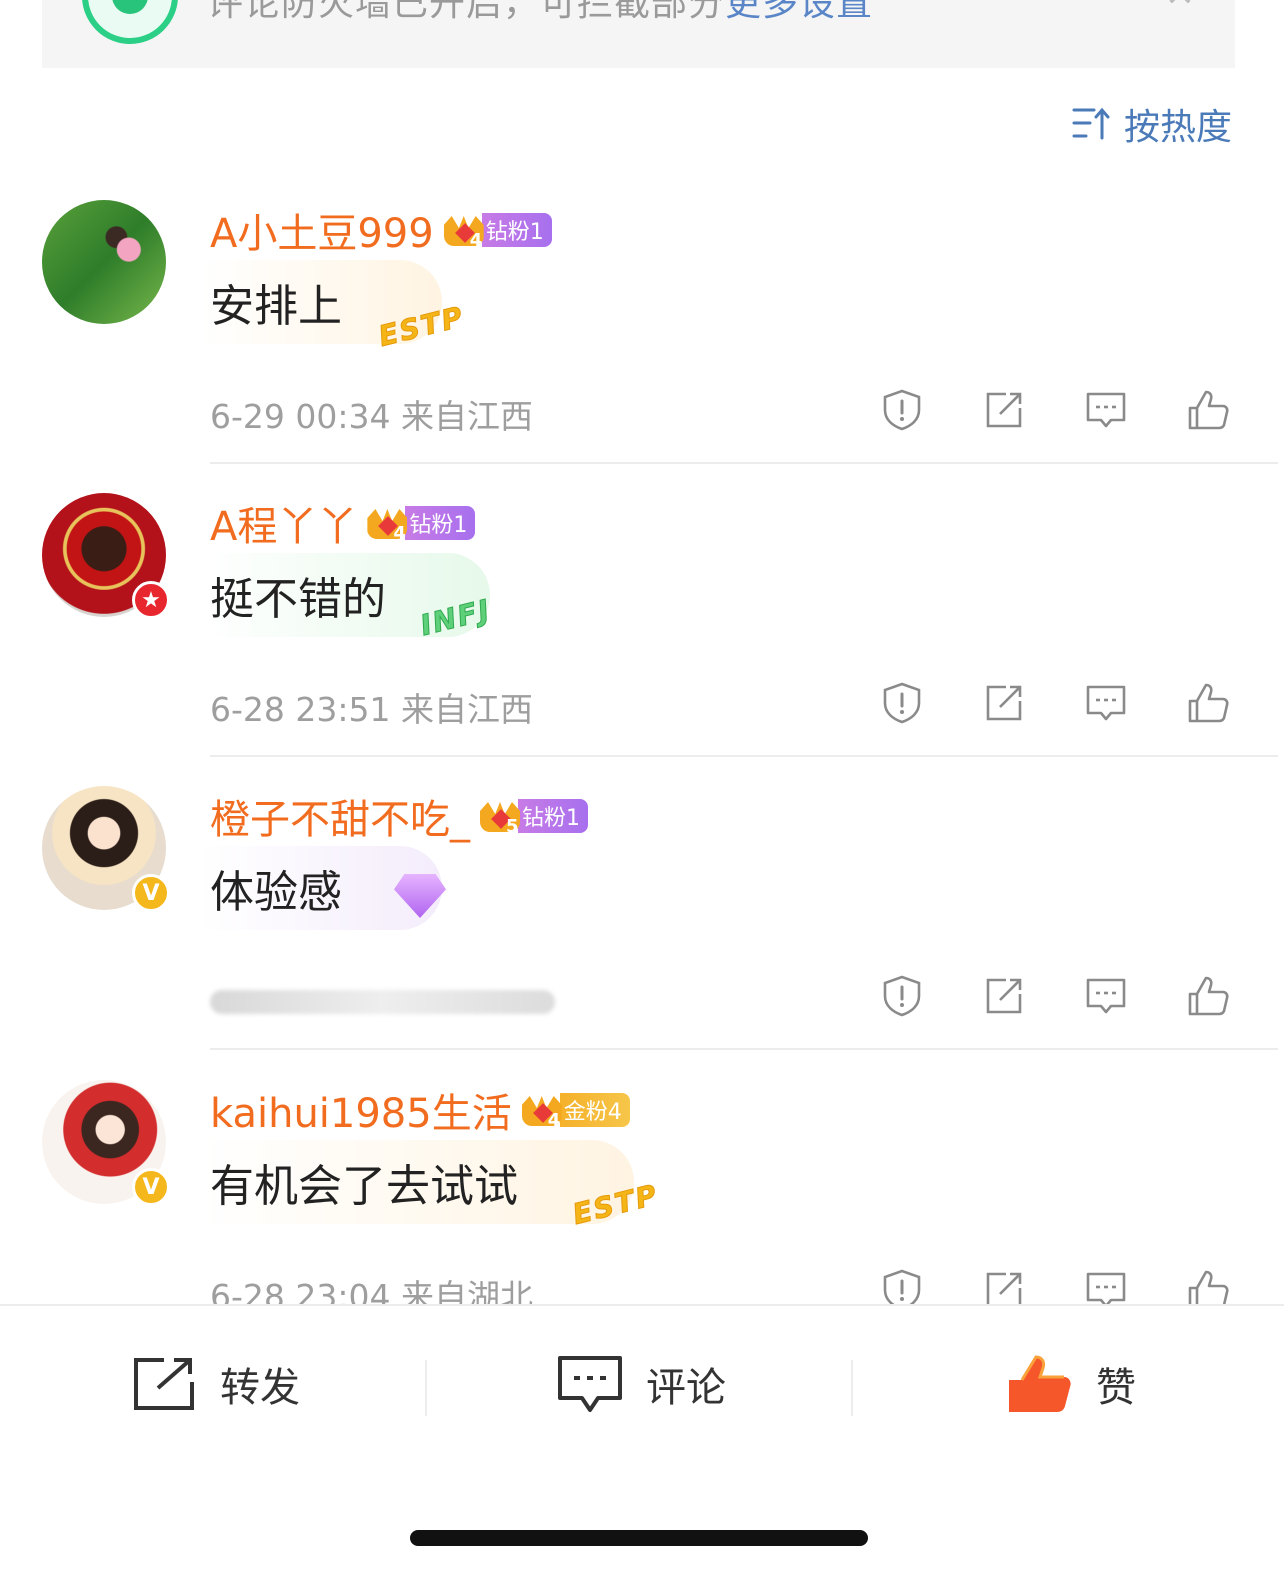  What do you see at coordinates (638, 34) in the screenshot?
I see `firewall-notice: 评论防火墙已开启，可拦截部分更多设置 ✕` at bounding box center [638, 34].